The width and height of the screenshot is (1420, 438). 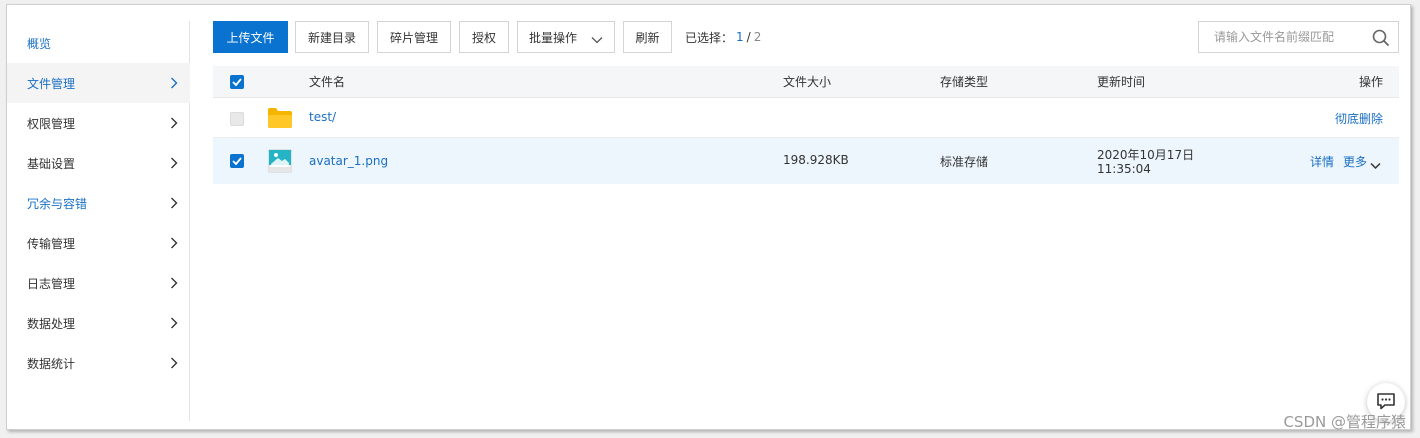 What do you see at coordinates (1279, 37) in the screenshot?
I see `search-input` at bounding box center [1279, 37].